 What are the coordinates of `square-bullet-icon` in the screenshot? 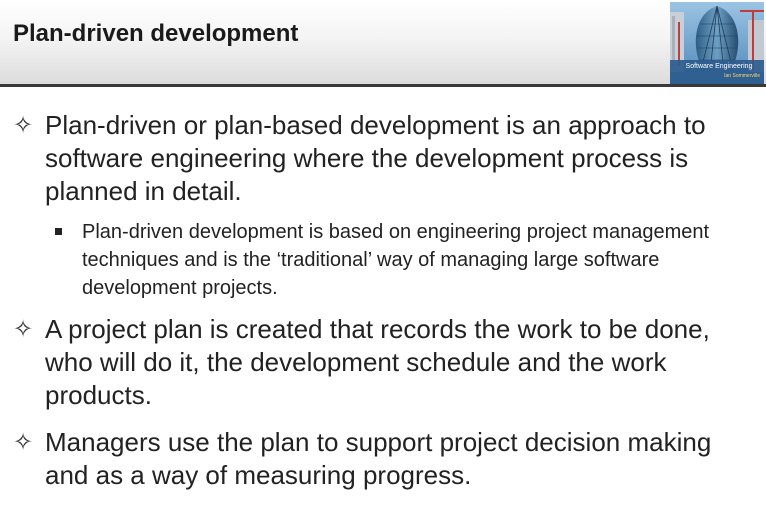 It's located at (58, 231).